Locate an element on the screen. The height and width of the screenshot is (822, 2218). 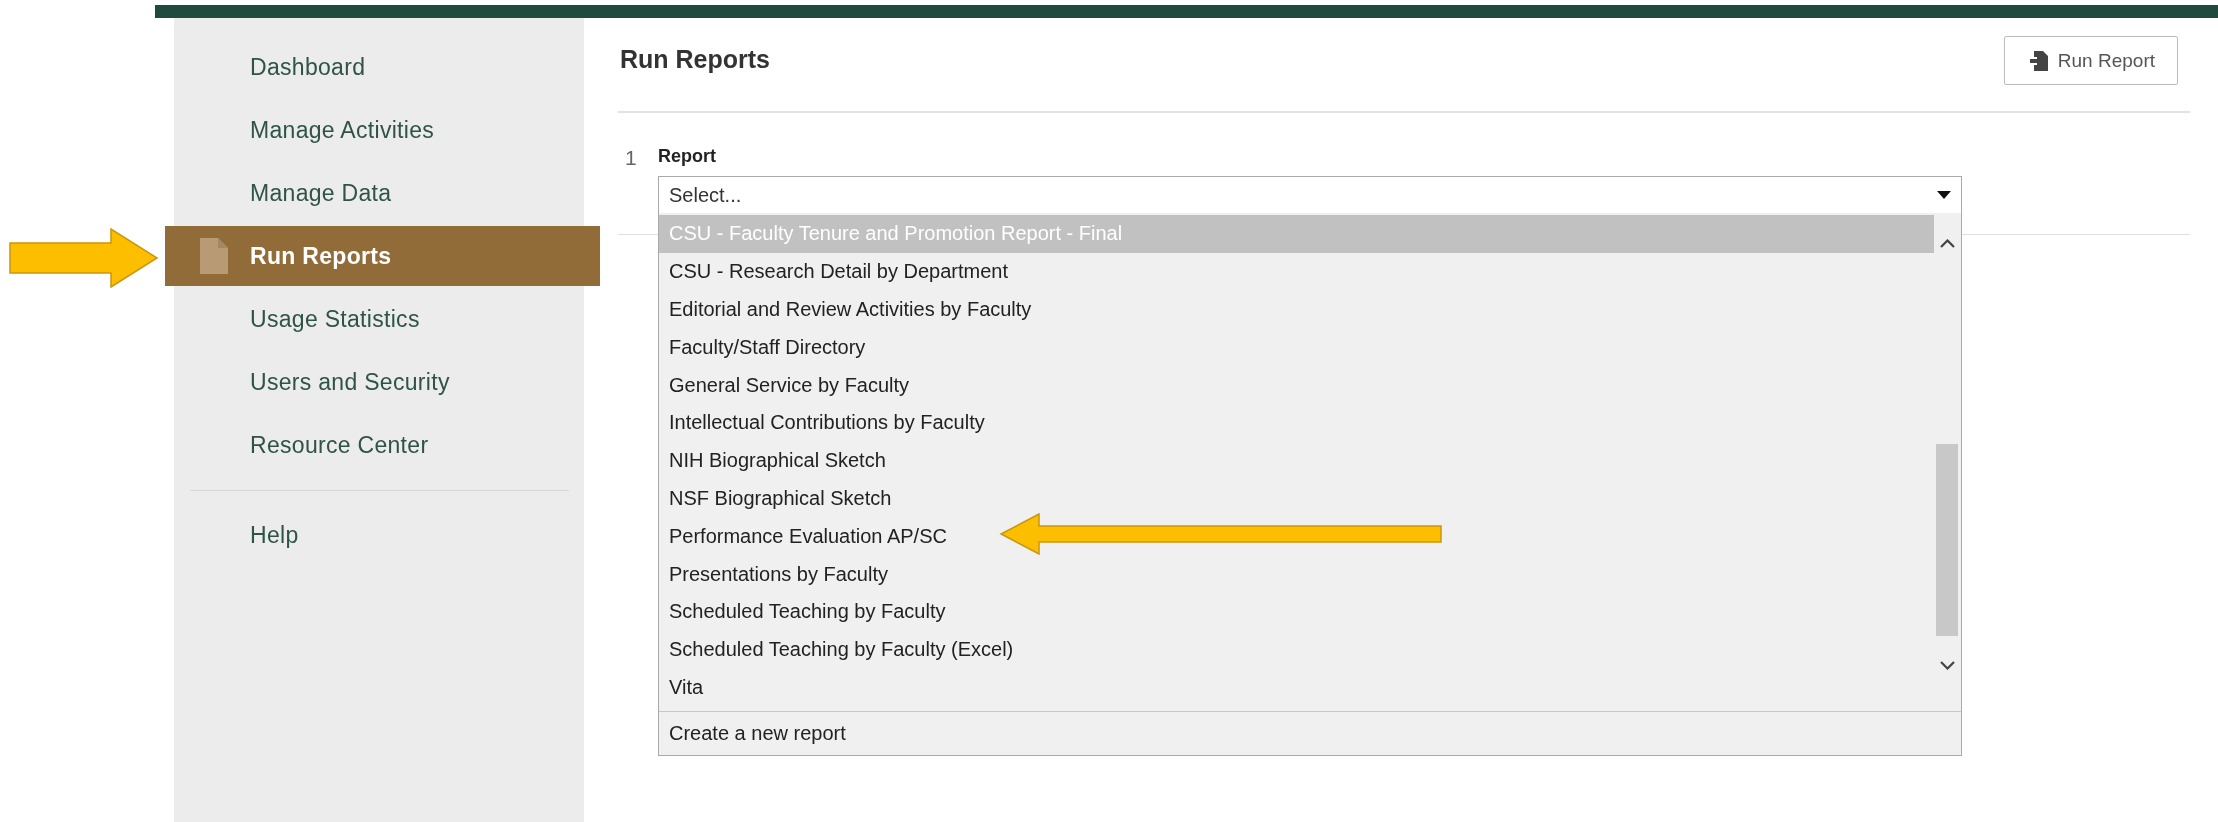
dropdown-option: Faculty/Staff Directory is located at coordinates (1296, 347).